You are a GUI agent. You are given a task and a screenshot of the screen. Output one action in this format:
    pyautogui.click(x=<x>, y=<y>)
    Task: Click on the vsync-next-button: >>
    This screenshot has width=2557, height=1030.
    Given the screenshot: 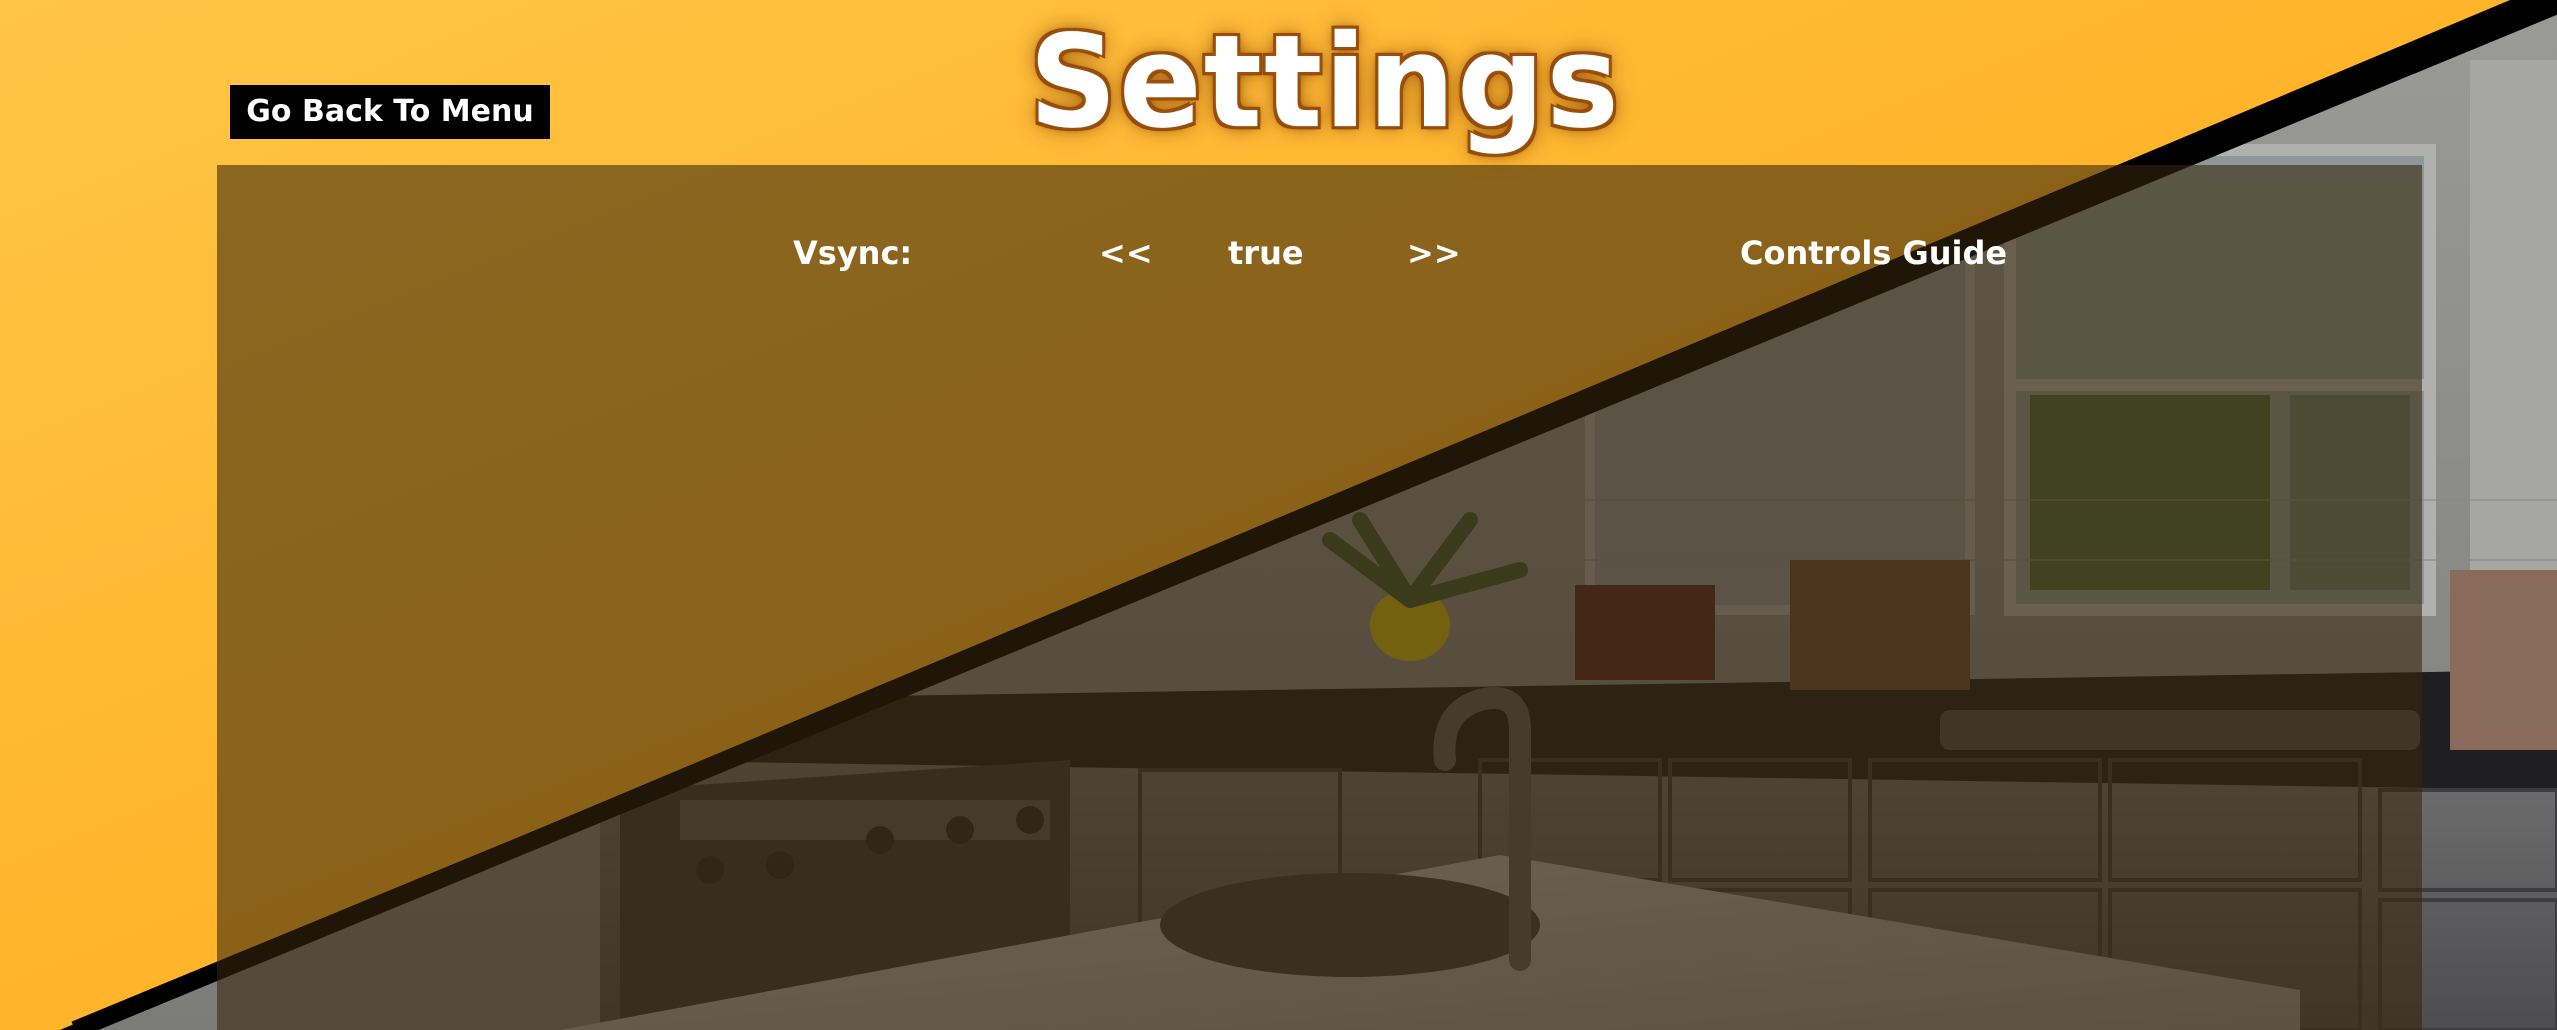 What is the action you would take?
    pyautogui.click(x=1434, y=253)
    